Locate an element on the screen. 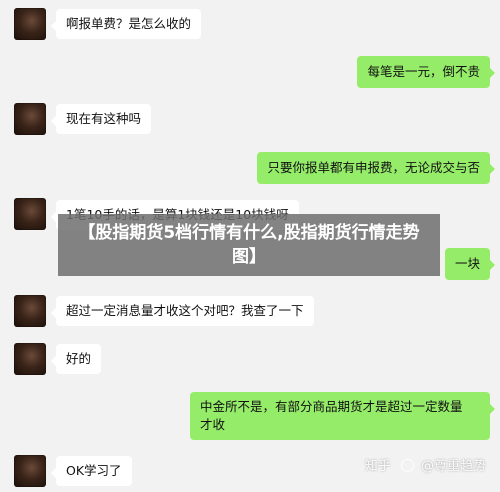 This screenshot has width=500, height=492. message-bubble-outgoing: 每笔是一元，倒不贵 is located at coordinates (426, 72).